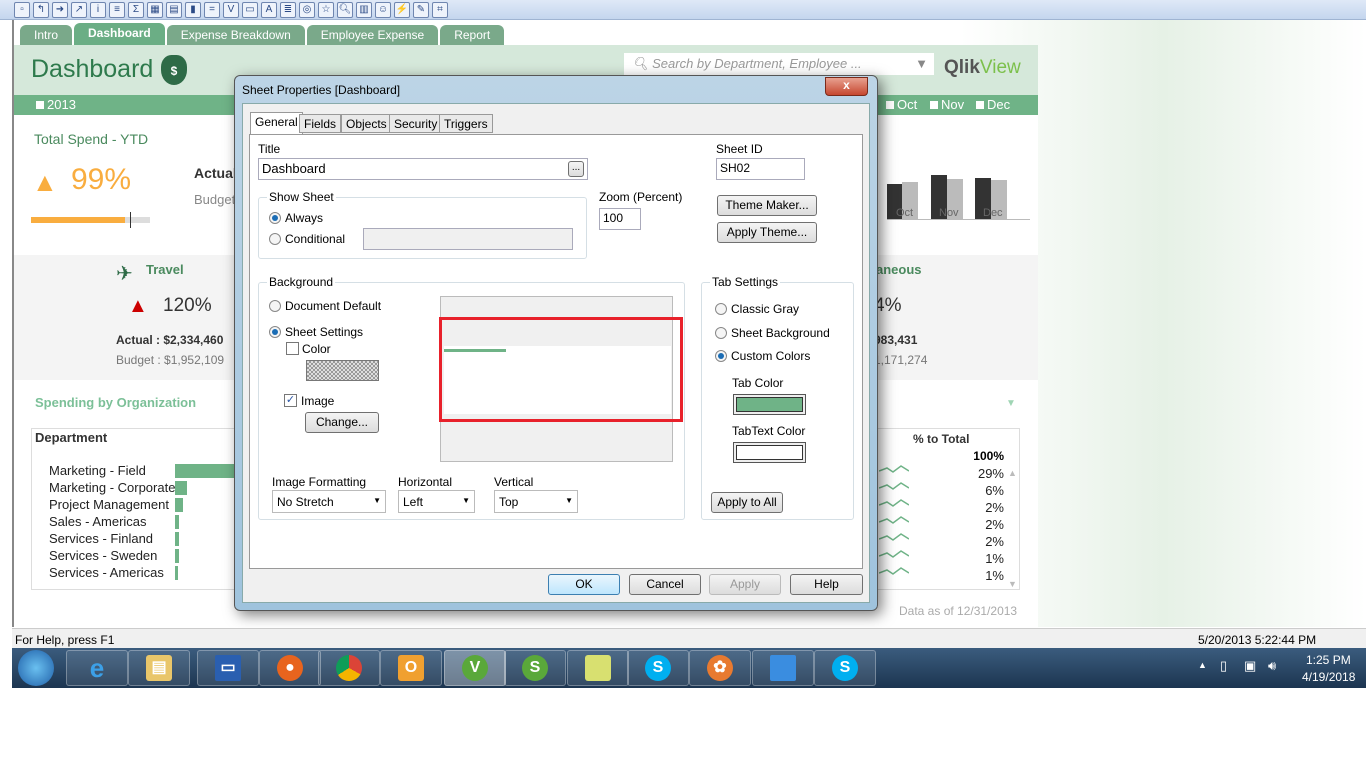 The width and height of the screenshot is (1366, 768). What do you see at coordinates (155, 9) in the screenshot?
I see `table-icon: ▦` at bounding box center [155, 9].